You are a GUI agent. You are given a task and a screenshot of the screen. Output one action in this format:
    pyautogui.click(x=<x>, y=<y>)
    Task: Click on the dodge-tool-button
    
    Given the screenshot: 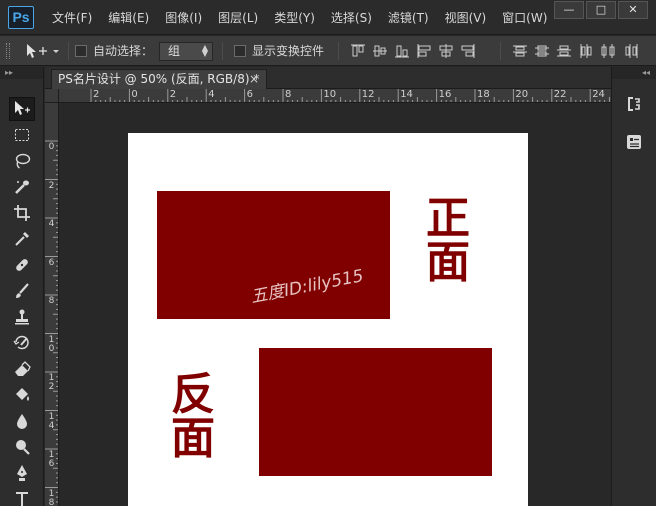 What is the action you would take?
    pyautogui.click(x=22, y=447)
    